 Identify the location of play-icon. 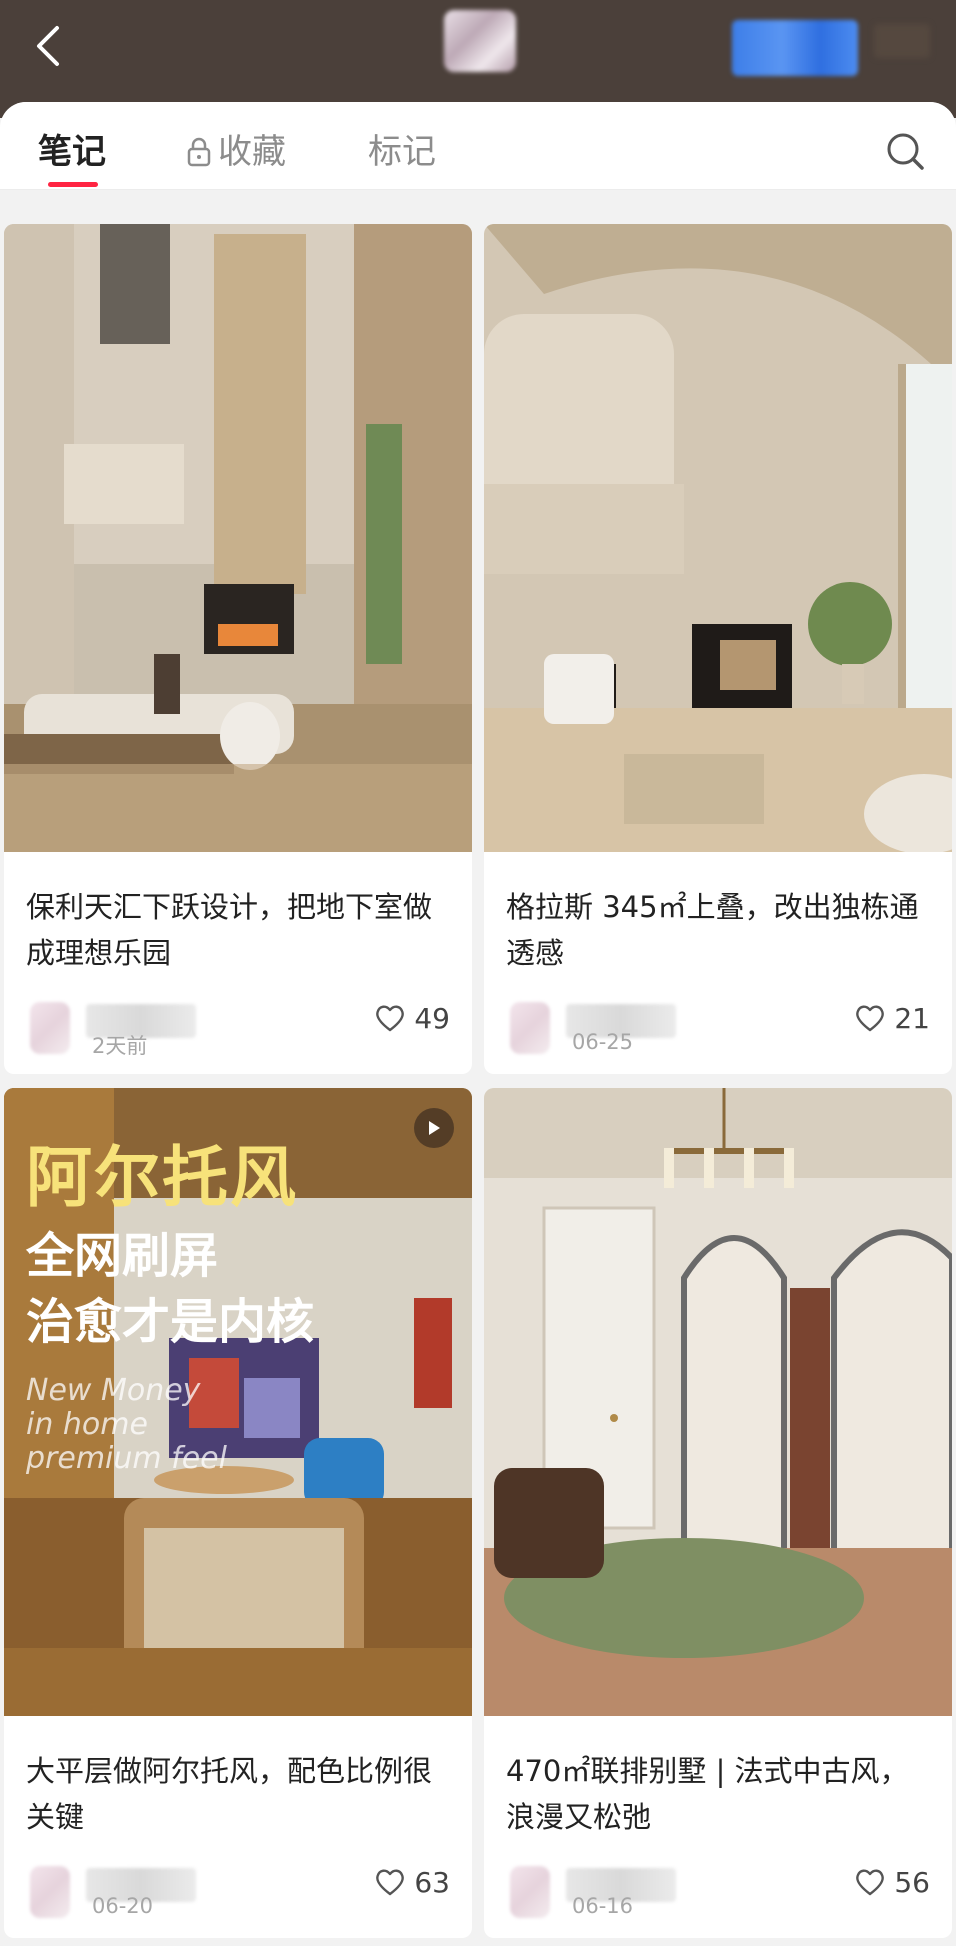
(434, 1128).